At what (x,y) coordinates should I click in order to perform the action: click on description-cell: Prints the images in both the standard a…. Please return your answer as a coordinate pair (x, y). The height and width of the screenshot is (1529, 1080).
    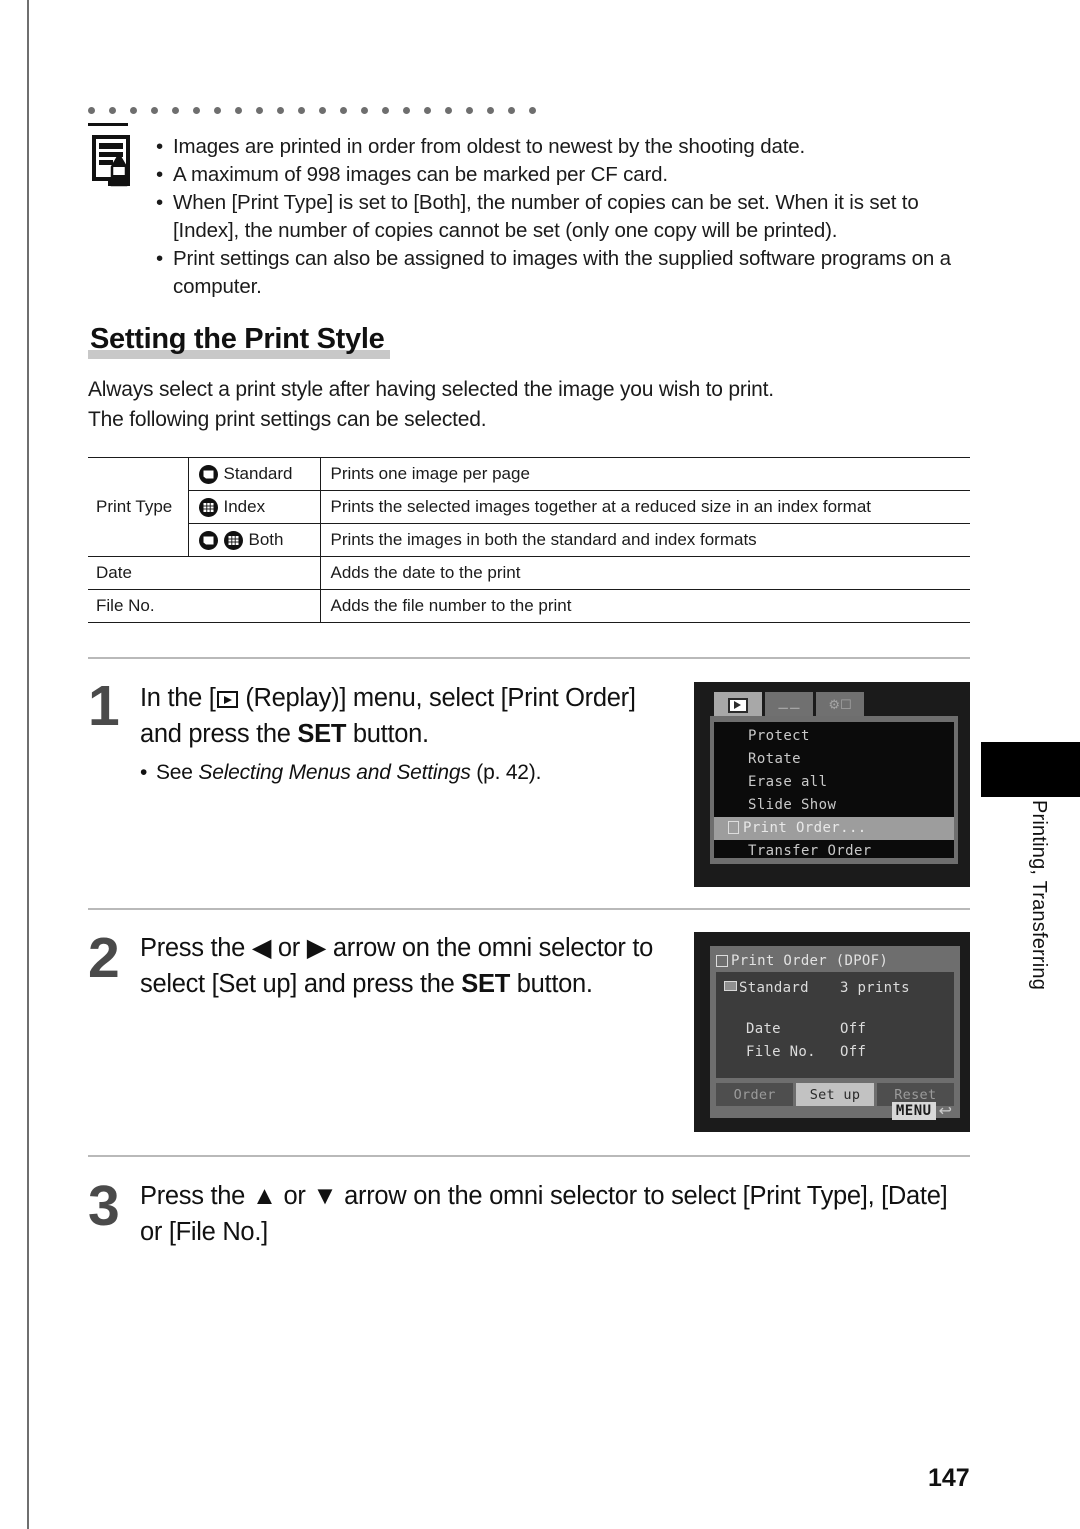
    Looking at the image, I should click on (645, 540).